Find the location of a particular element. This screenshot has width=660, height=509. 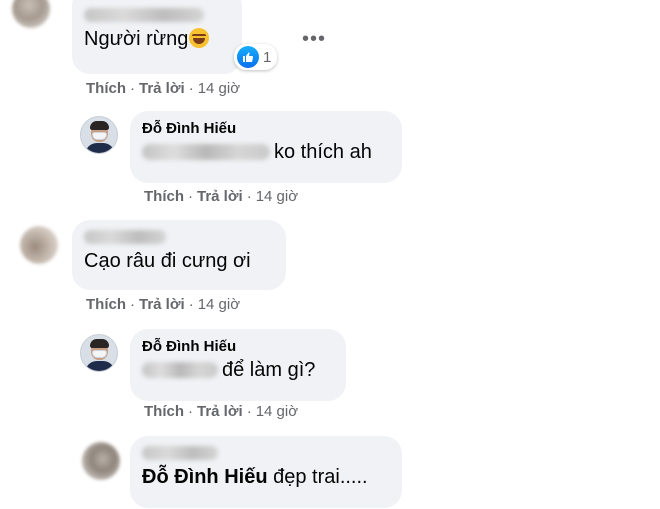

reaction-count: 1 is located at coordinates (267, 57).